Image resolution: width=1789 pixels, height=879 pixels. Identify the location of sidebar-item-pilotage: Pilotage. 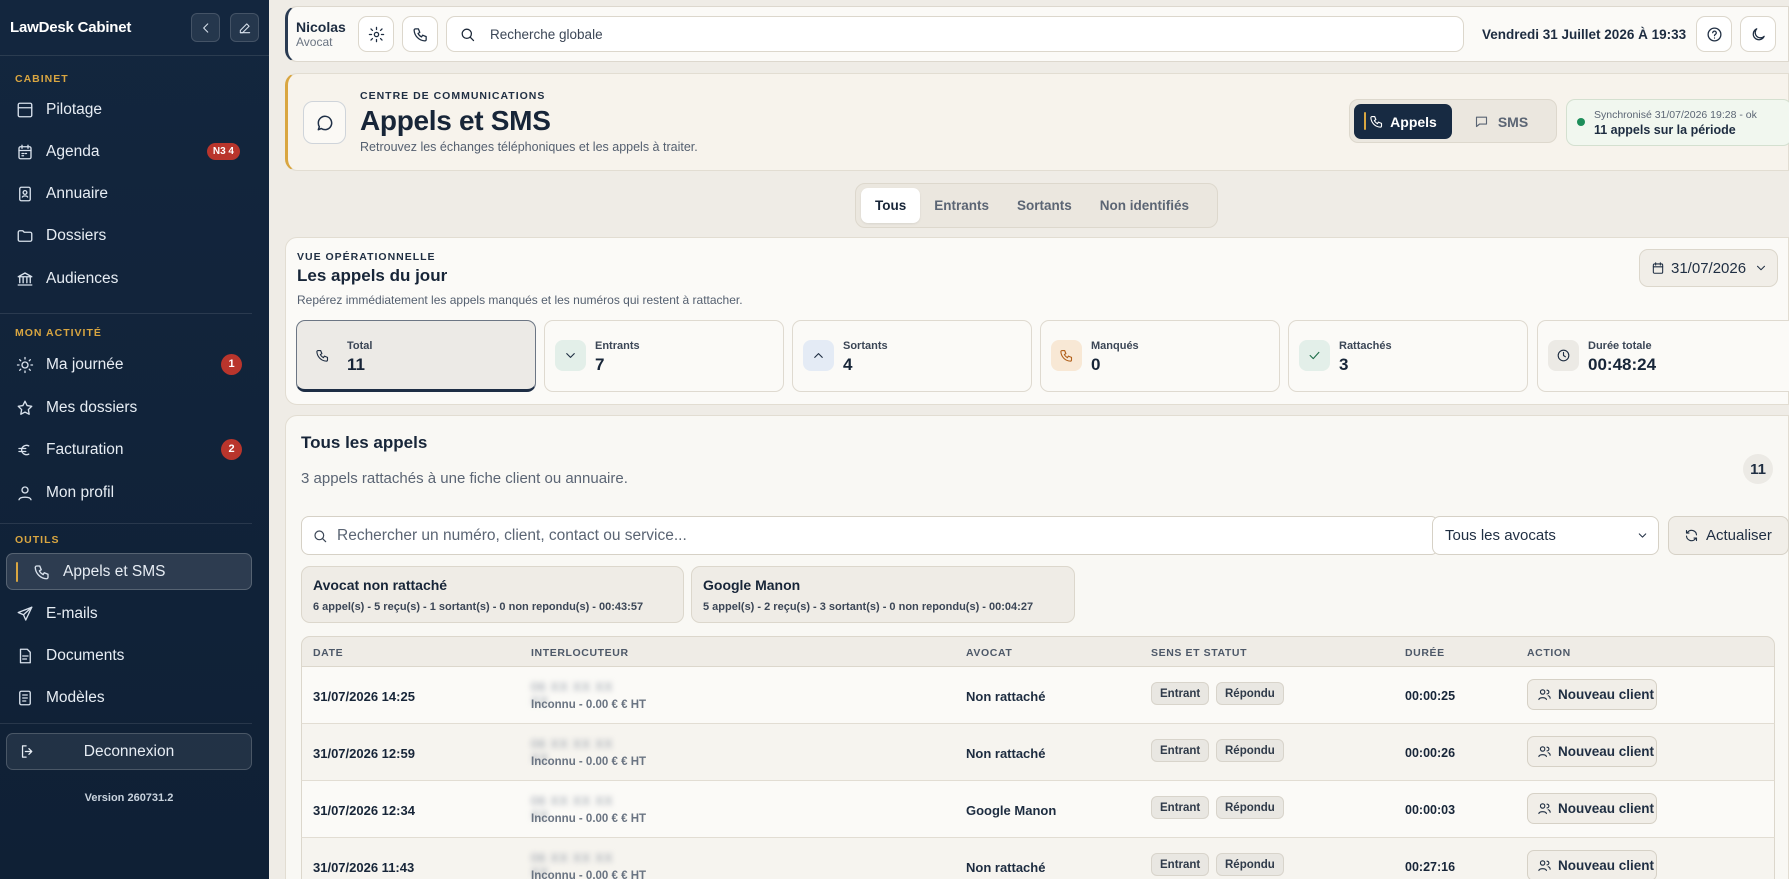
(129, 109).